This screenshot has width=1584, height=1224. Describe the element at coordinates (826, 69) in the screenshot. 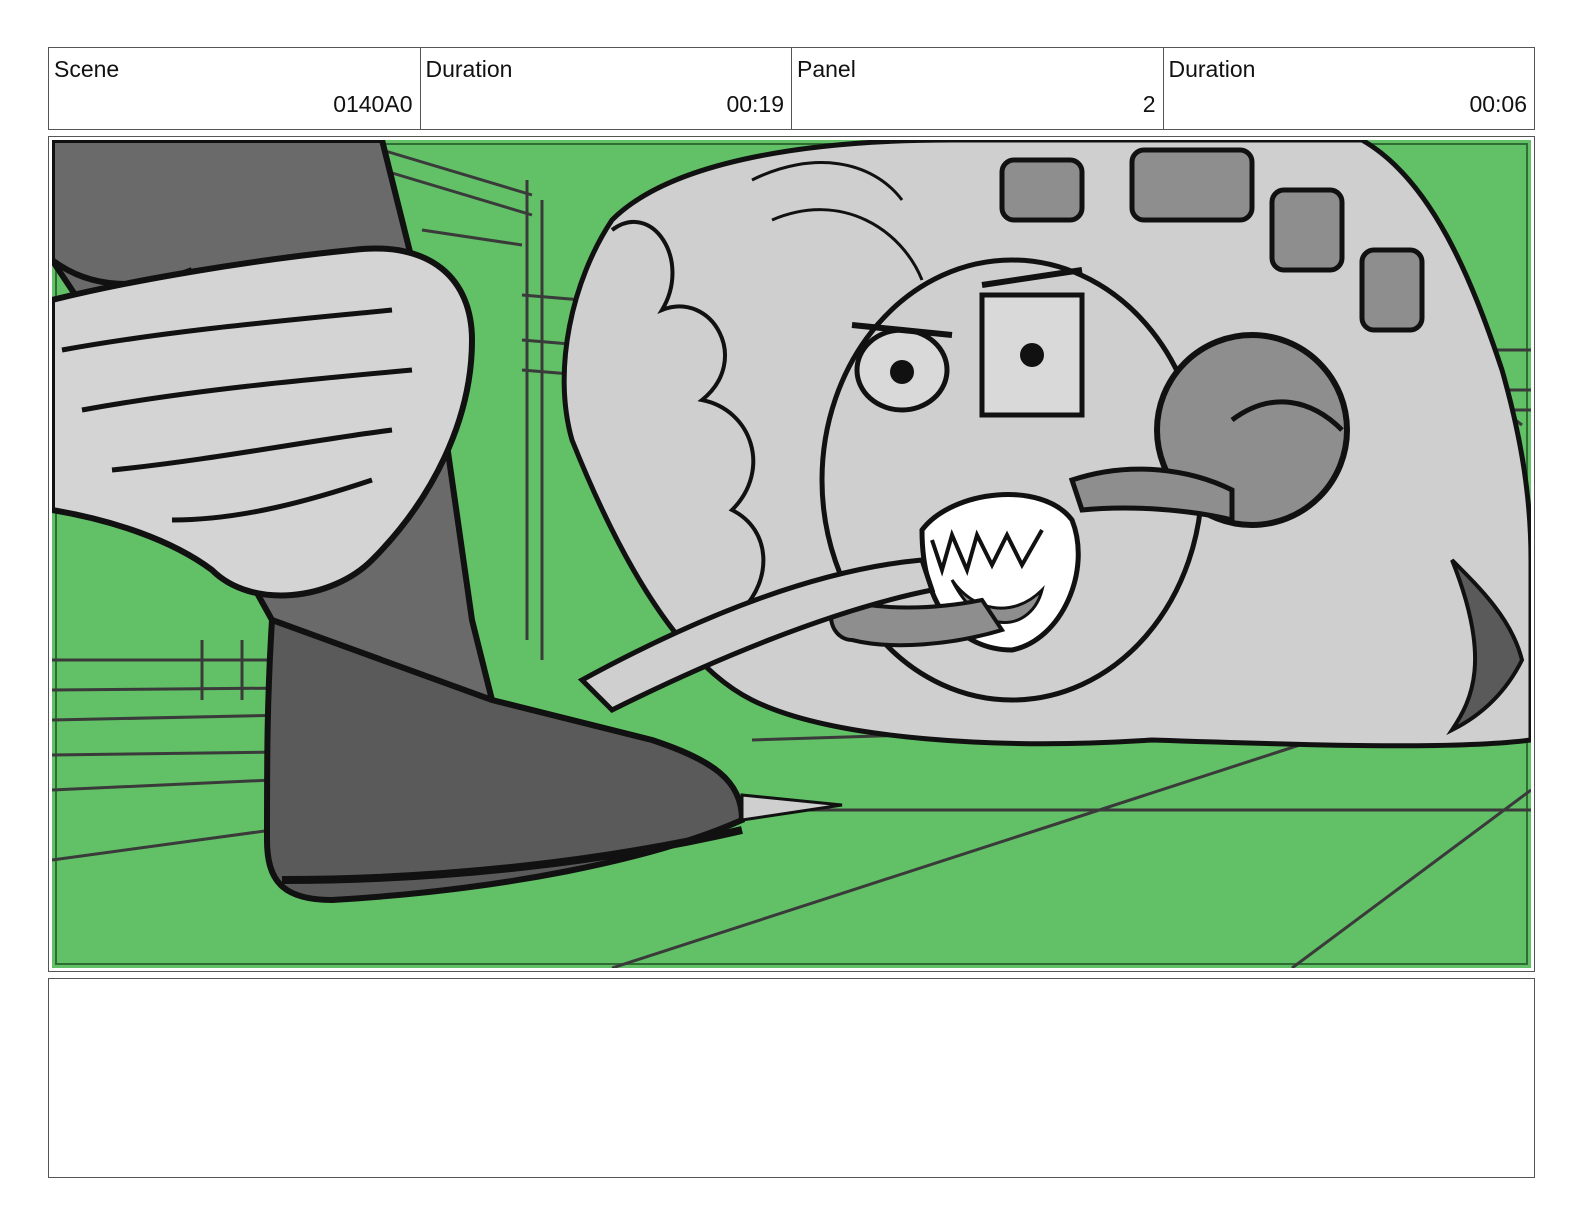

I see `panel-label: Panel` at that location.